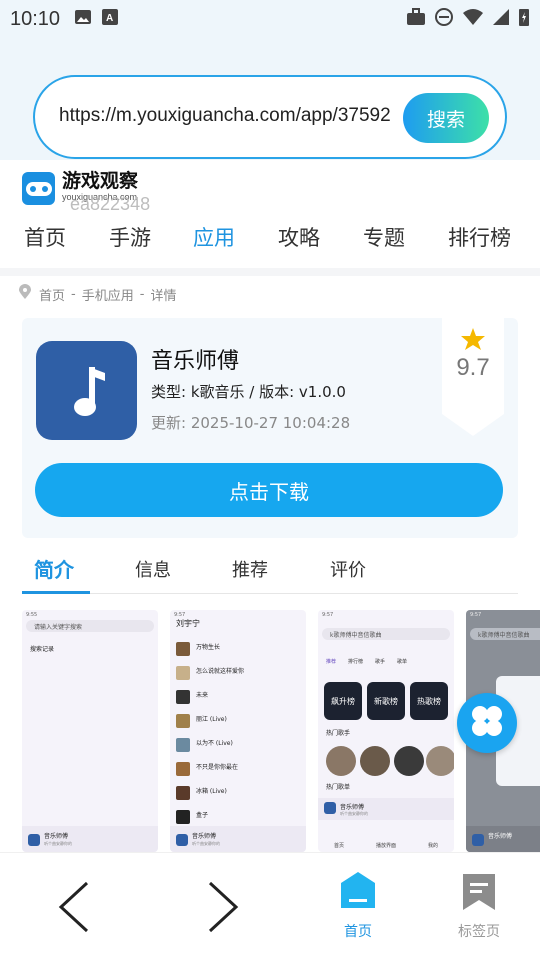  Describe the element at coordinates (108, 294) in the screenshot. I see `breadcrumb-apps: 手机应用` at that location.